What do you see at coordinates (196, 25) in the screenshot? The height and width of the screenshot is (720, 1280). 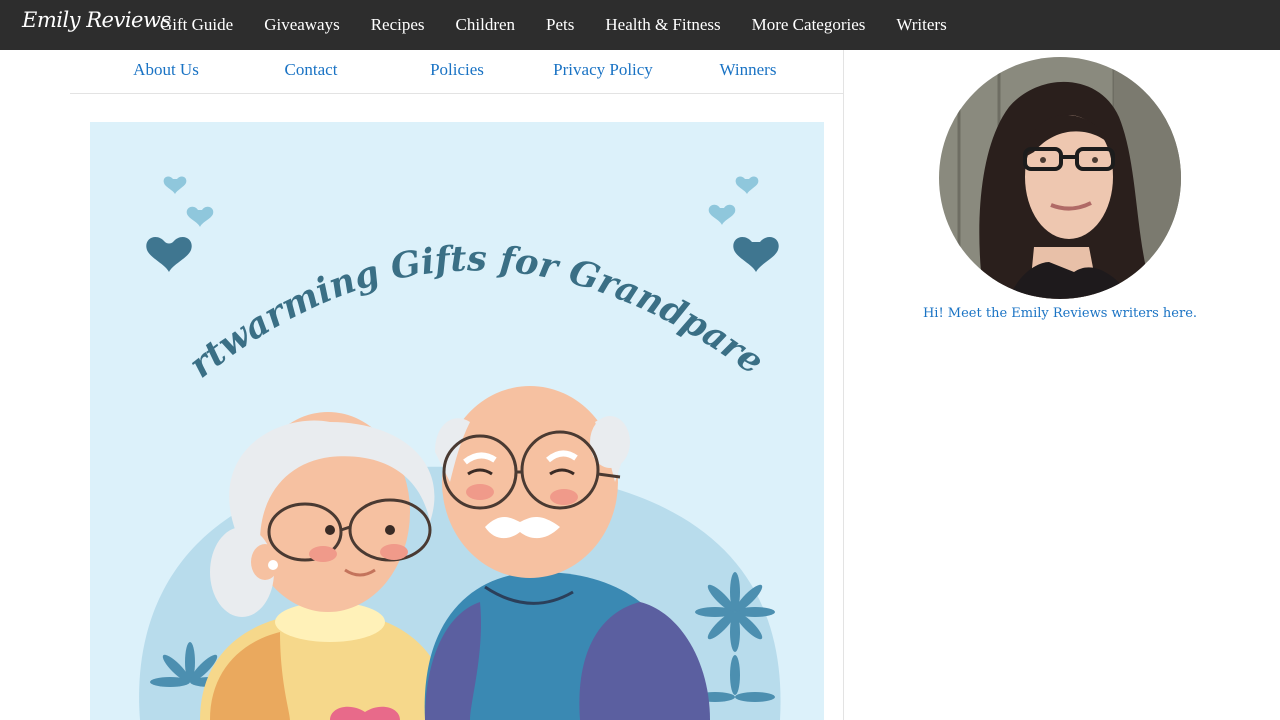 I see `nav-gift-guide: Gift Guide` at bounding box center [196, 25].